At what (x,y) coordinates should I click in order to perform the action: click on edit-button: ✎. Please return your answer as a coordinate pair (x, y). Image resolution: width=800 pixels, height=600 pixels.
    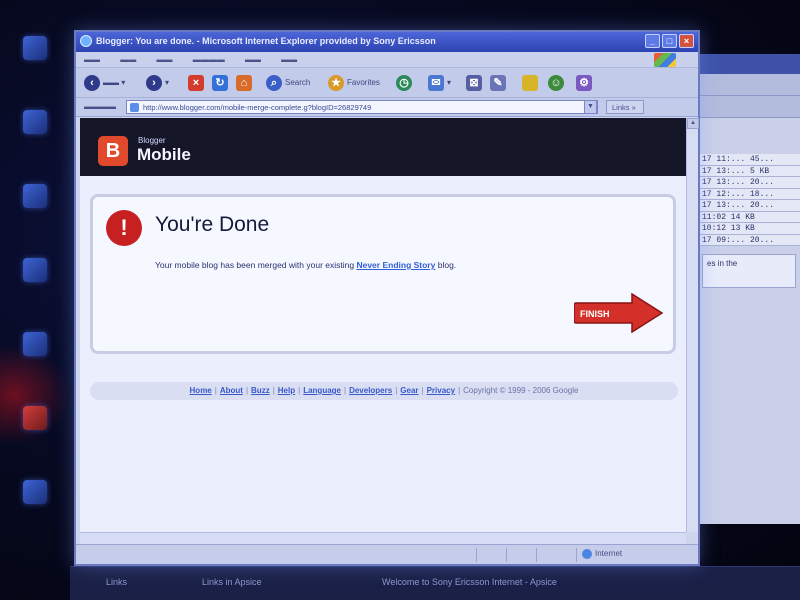
    Looking at the image, I should click on (499, 83).